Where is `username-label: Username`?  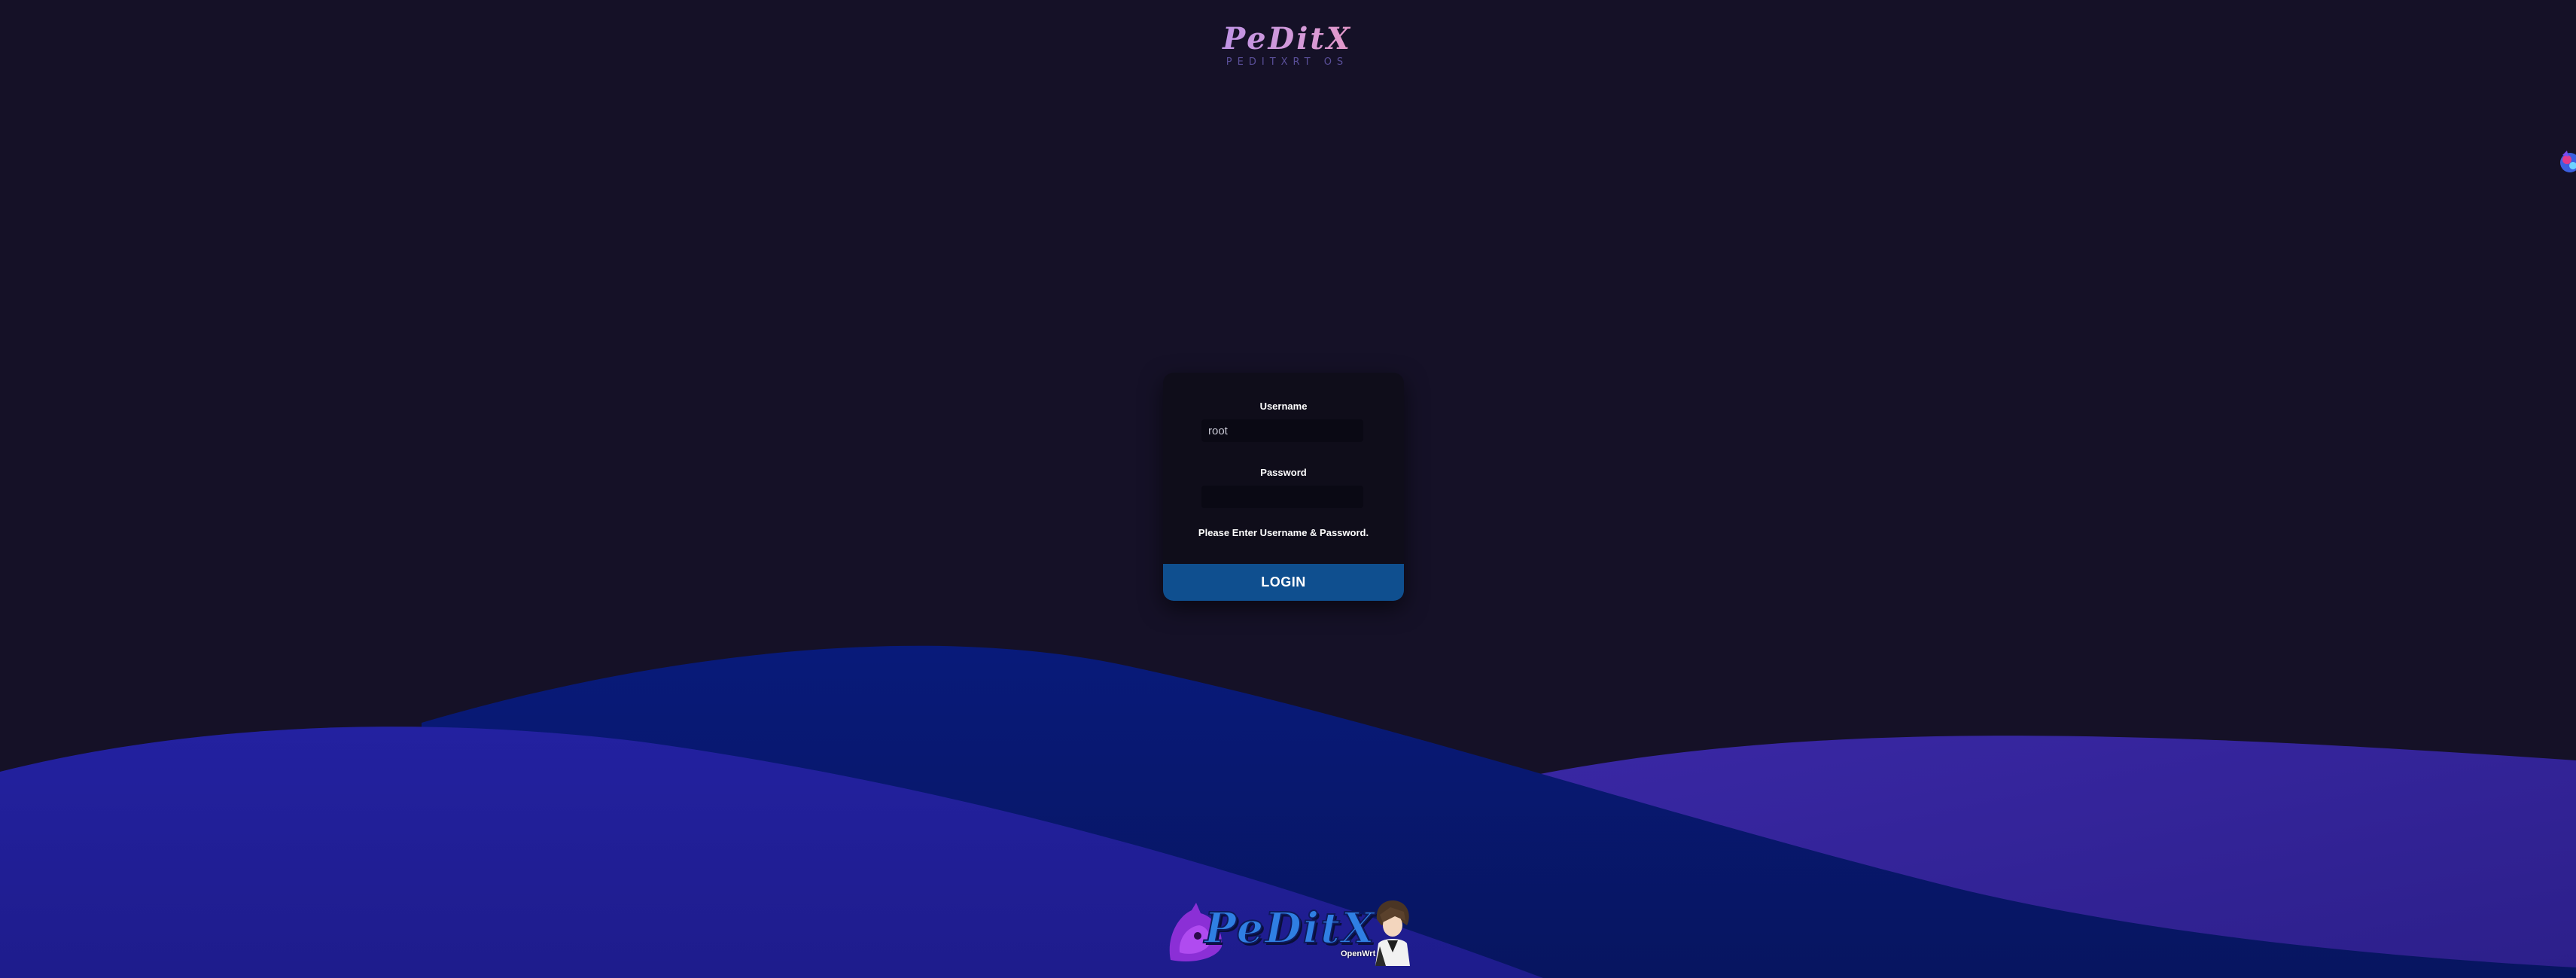
username-label: Username is located at coordinates (1284, 407).